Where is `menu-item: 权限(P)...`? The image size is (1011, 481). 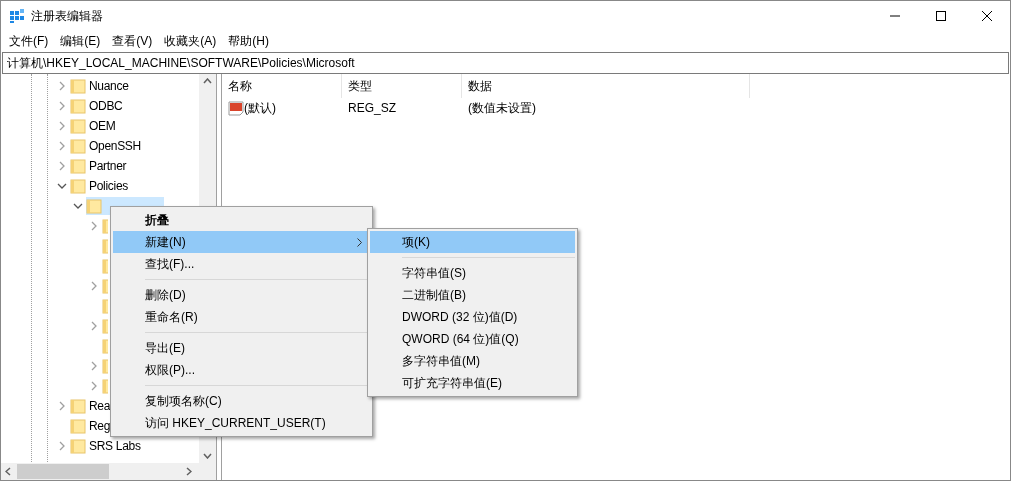 menu-item: 权限(P)... is located at coordinates (241, 370).